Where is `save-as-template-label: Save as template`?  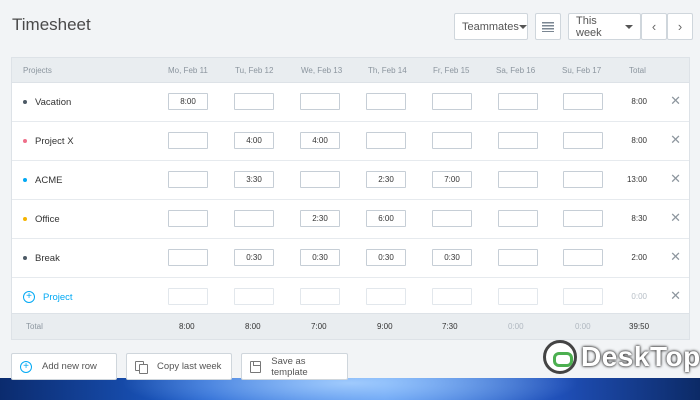 save-as-template-label: Save as template is located at coordinates (289, 366).